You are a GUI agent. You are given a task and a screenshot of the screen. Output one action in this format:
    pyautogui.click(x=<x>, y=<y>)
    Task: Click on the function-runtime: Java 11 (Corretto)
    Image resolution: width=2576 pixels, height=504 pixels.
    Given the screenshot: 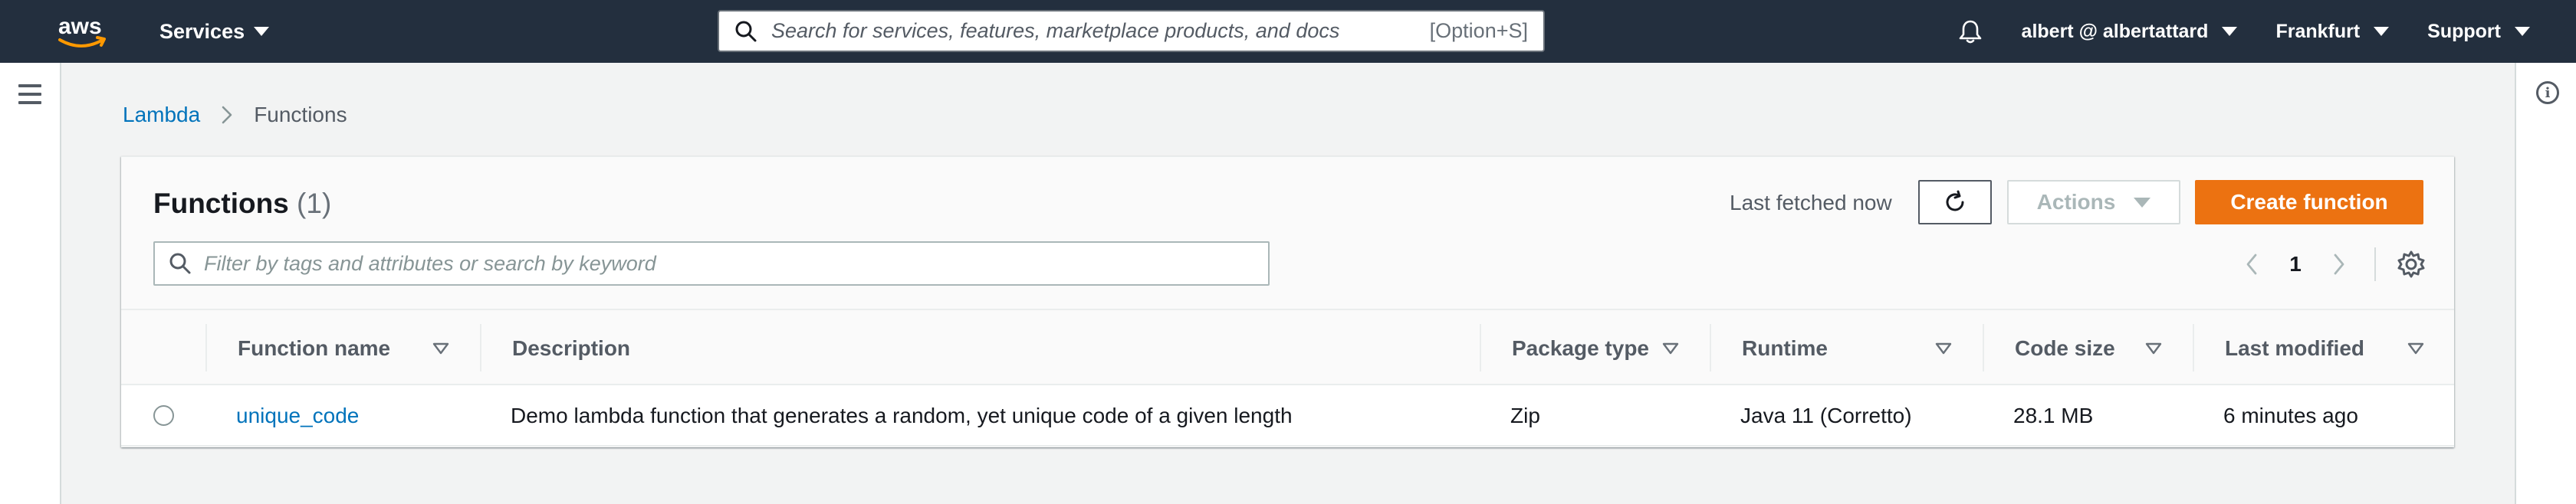 What is the action you would take?
    pyautogui.click(x=1826, y=415)
    